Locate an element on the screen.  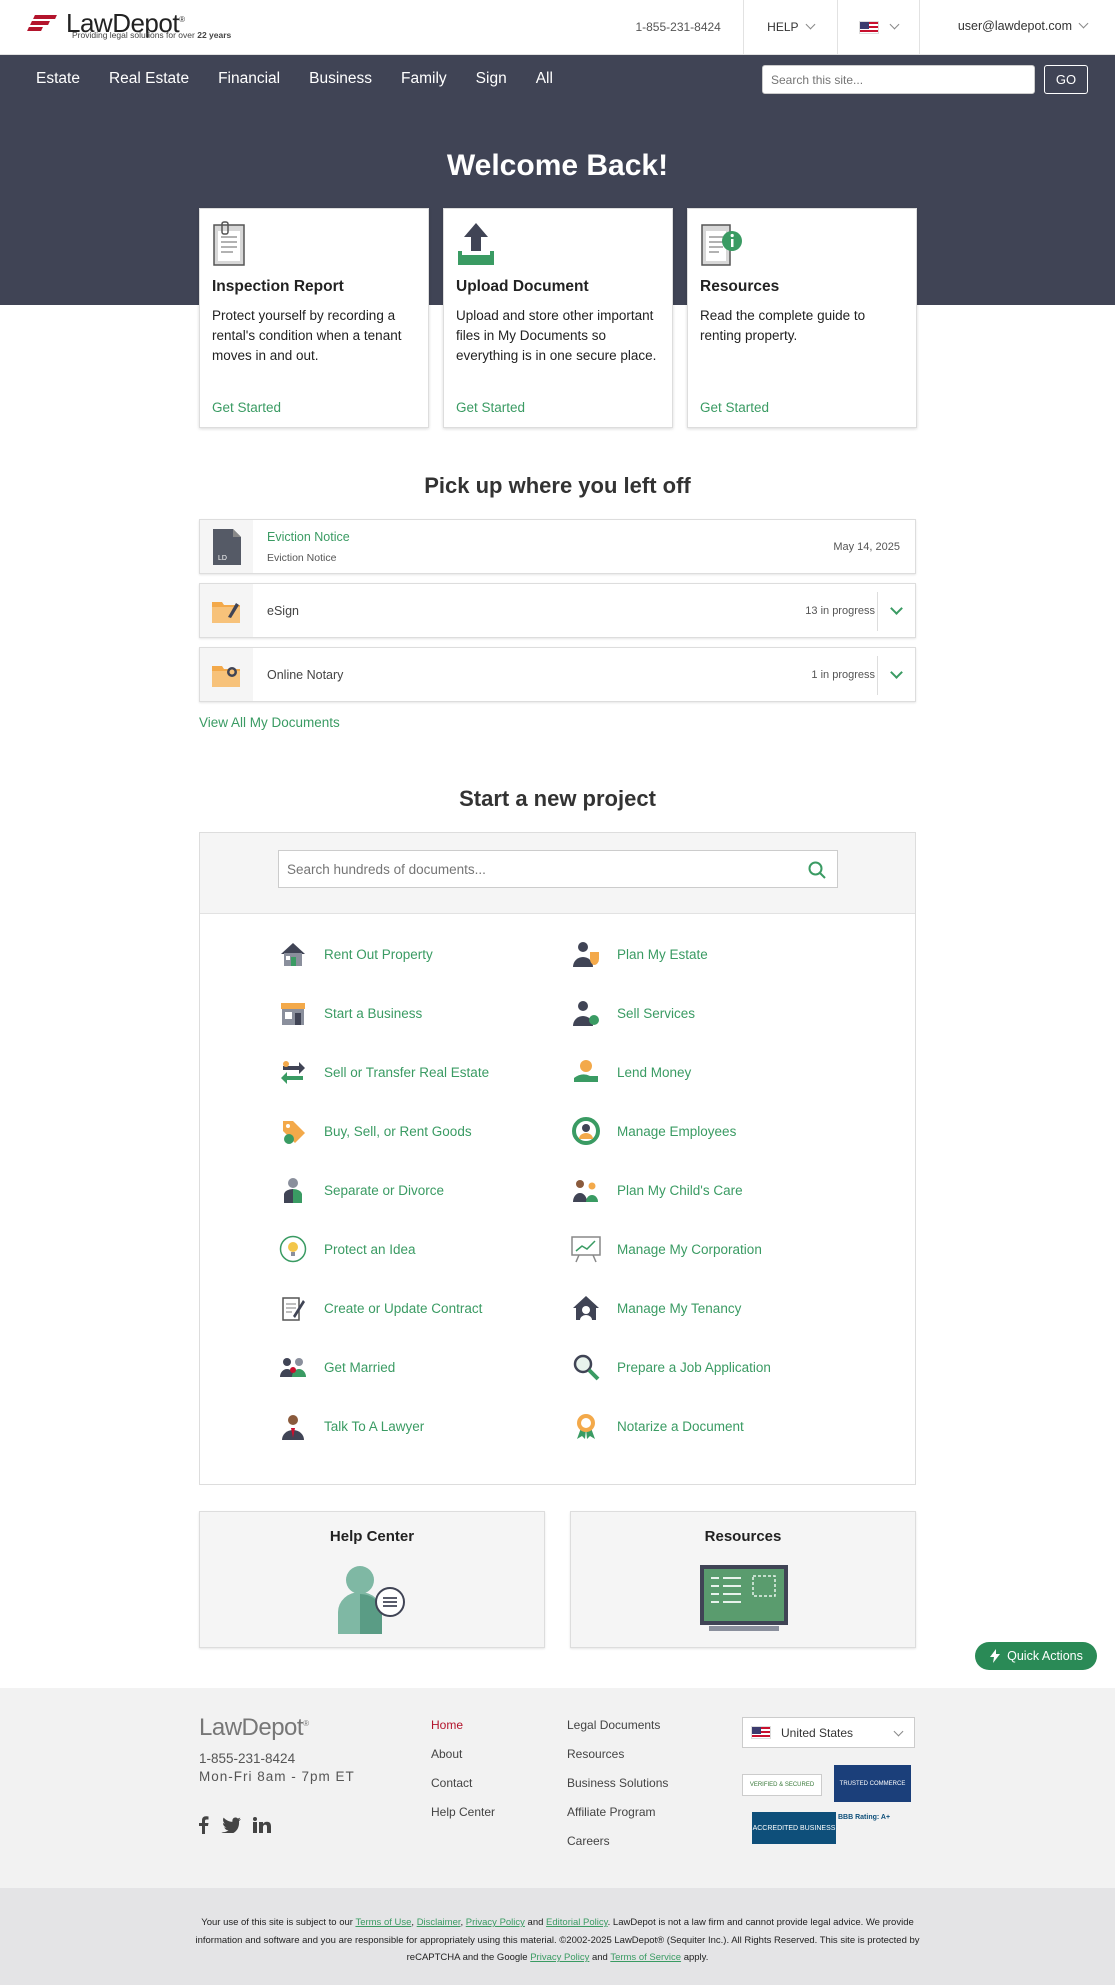
view-all-documents-link: View All My Documents is located at coordinates (557, 722).